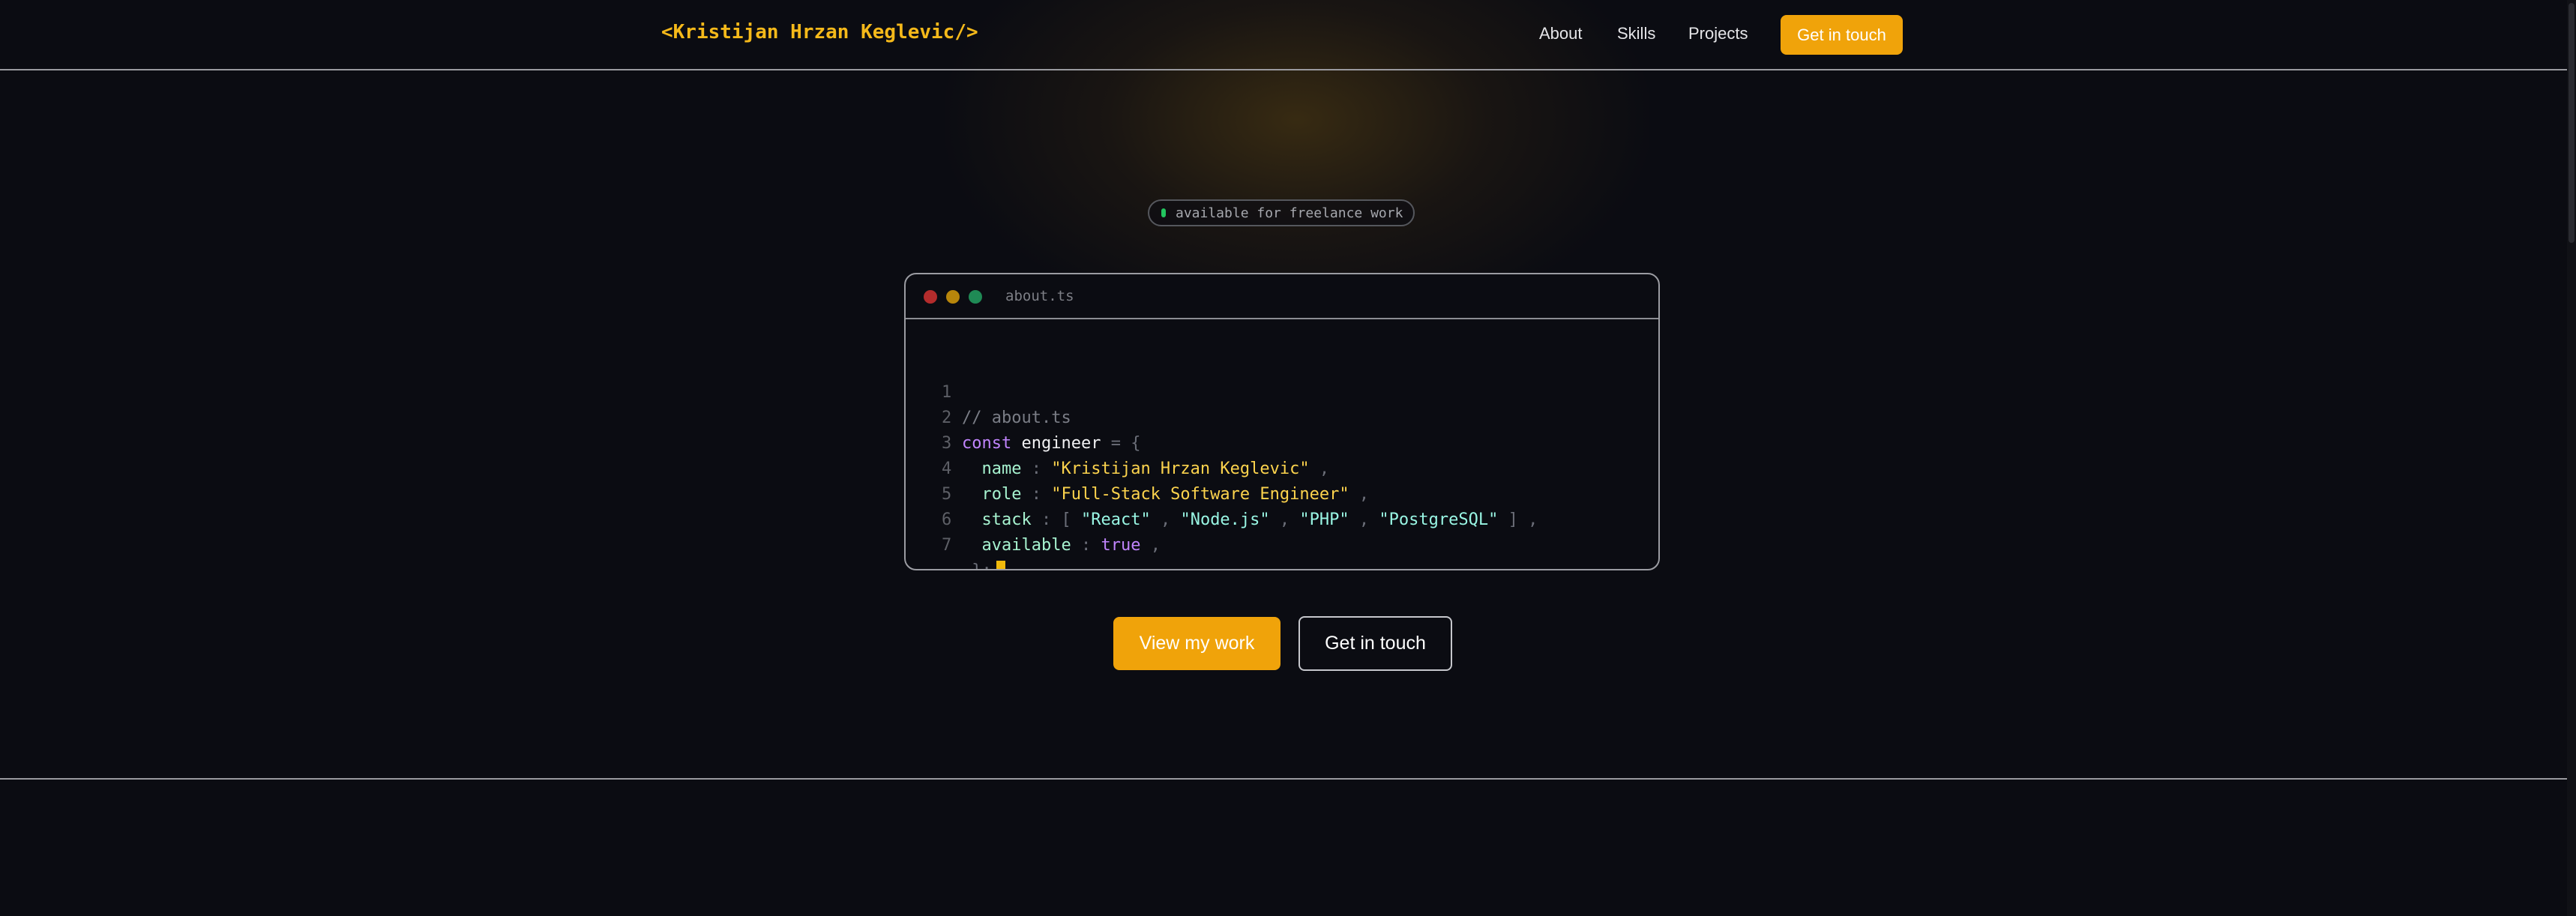 The image size is (2576, 916). What do you see at coordinates (1282, 391) in the screenshot?
I see `code-line: 1 // about.ts` at bounding box center [1282, 391].